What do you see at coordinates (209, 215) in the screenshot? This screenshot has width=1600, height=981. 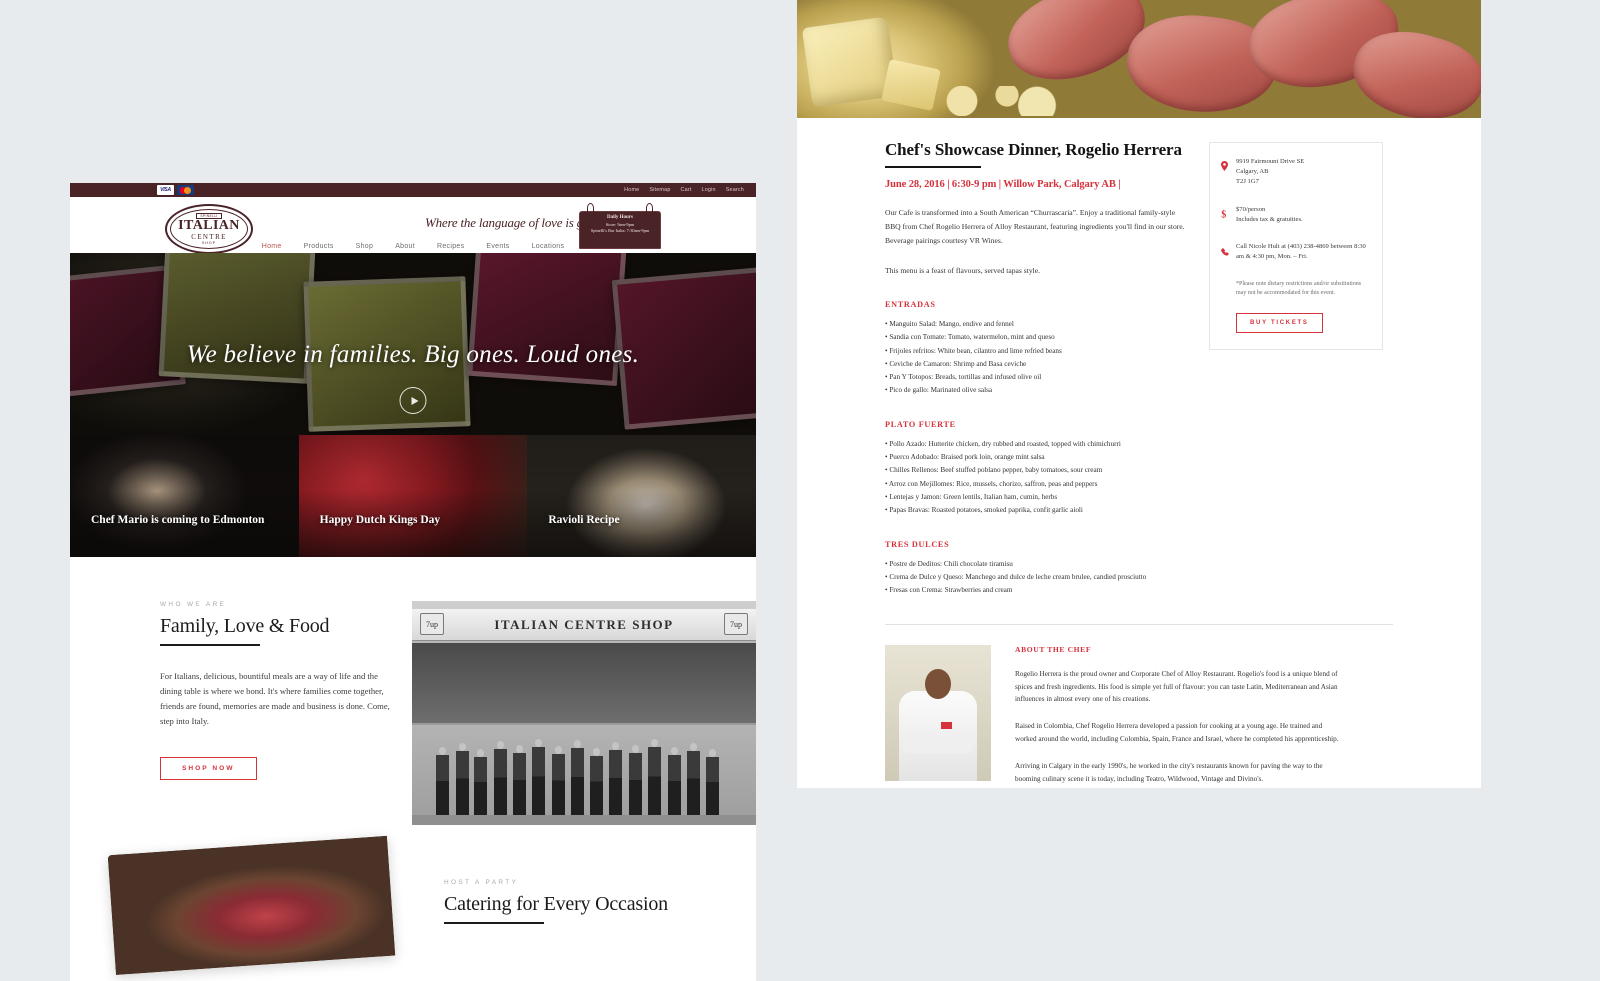 I see `logo-crest-label: SPINELLI` at bounding box center [209, 215].